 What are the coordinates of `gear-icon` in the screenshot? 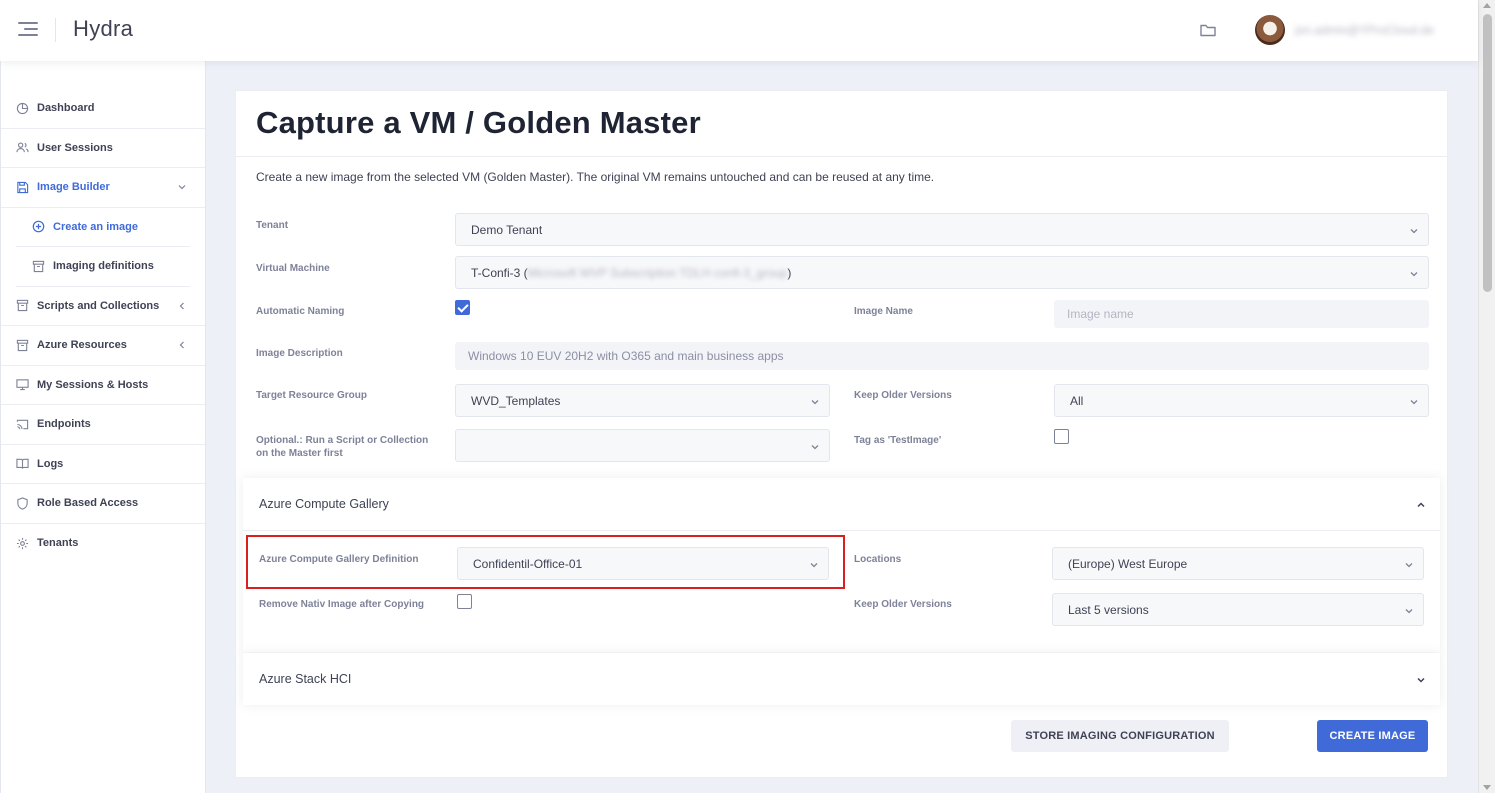 It's located at (22, 543).